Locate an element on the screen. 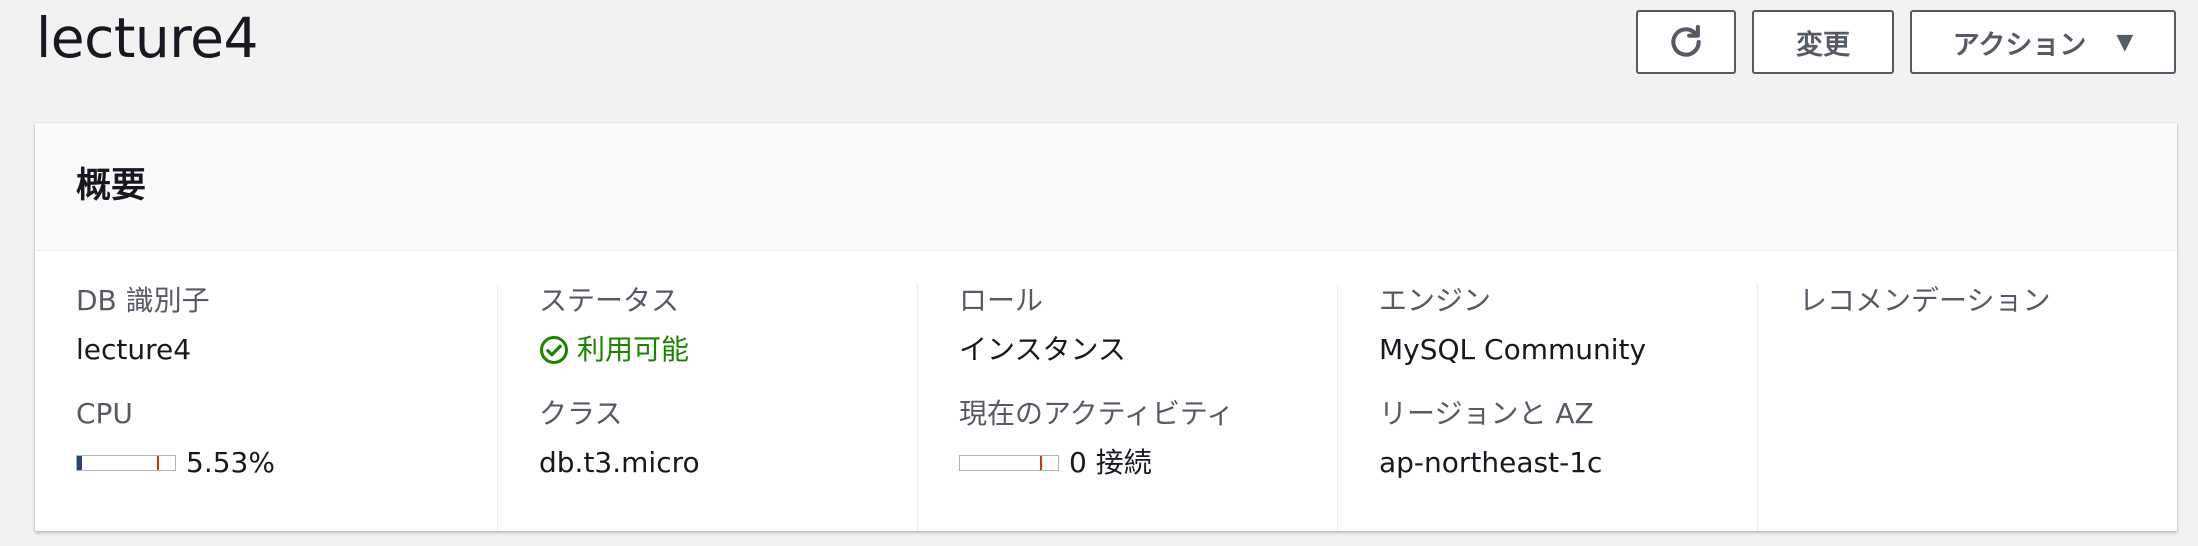 The image size is (2198, 546). modify-button: 変更 is located at coordinates (1823, 42).